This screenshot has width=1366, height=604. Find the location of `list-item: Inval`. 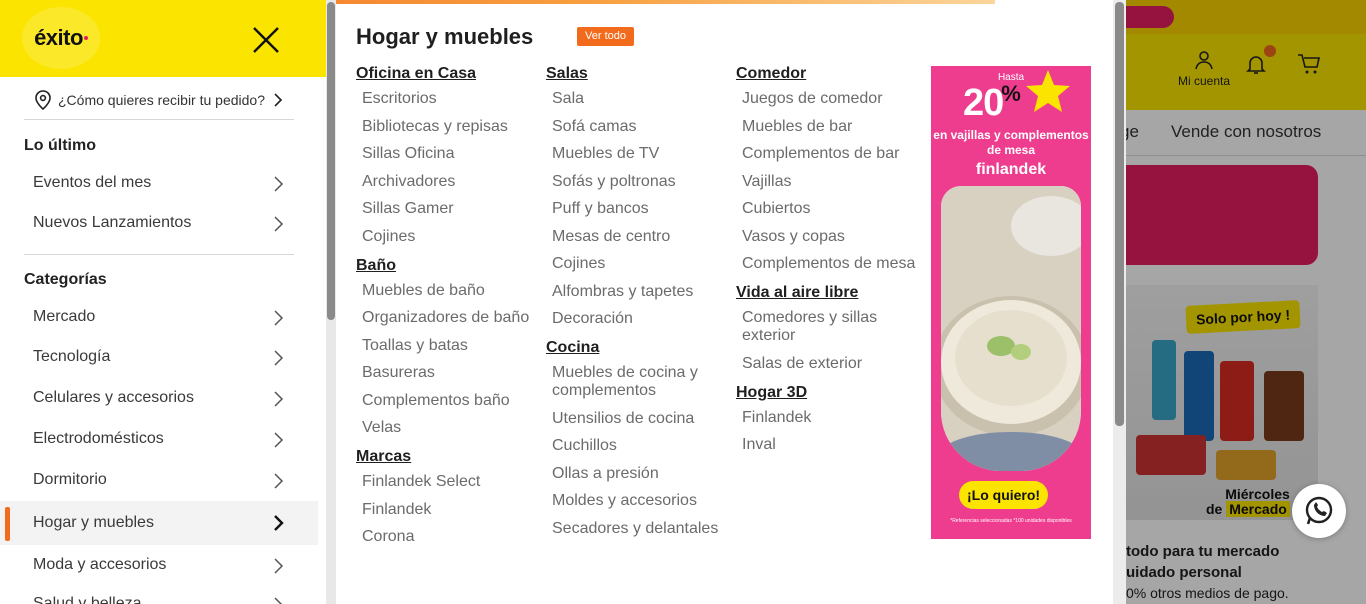

list-item: Inval is located at coordinates (826, 445).